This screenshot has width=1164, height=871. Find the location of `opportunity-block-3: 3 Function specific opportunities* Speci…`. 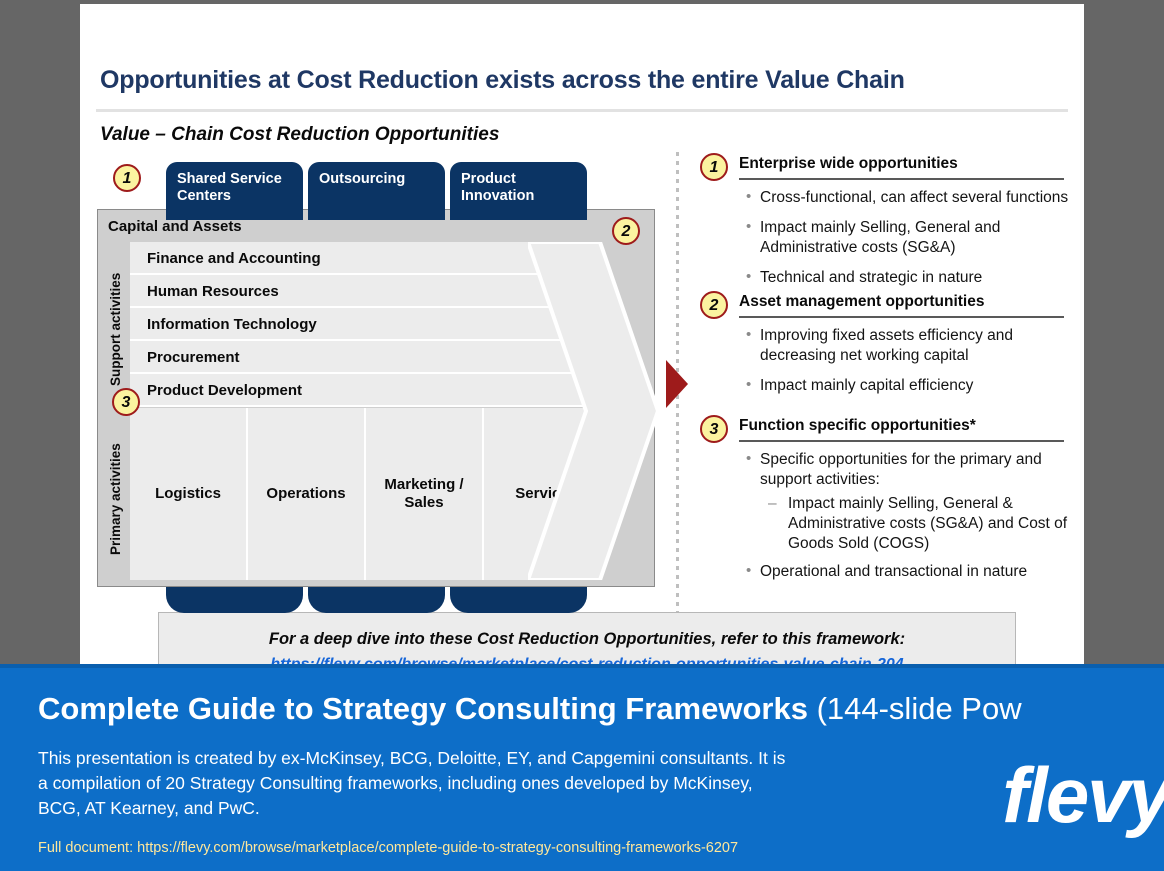

opportunity-block-3: 3 Function specific opportunities* Speci… is located at coordinates (886, 498).